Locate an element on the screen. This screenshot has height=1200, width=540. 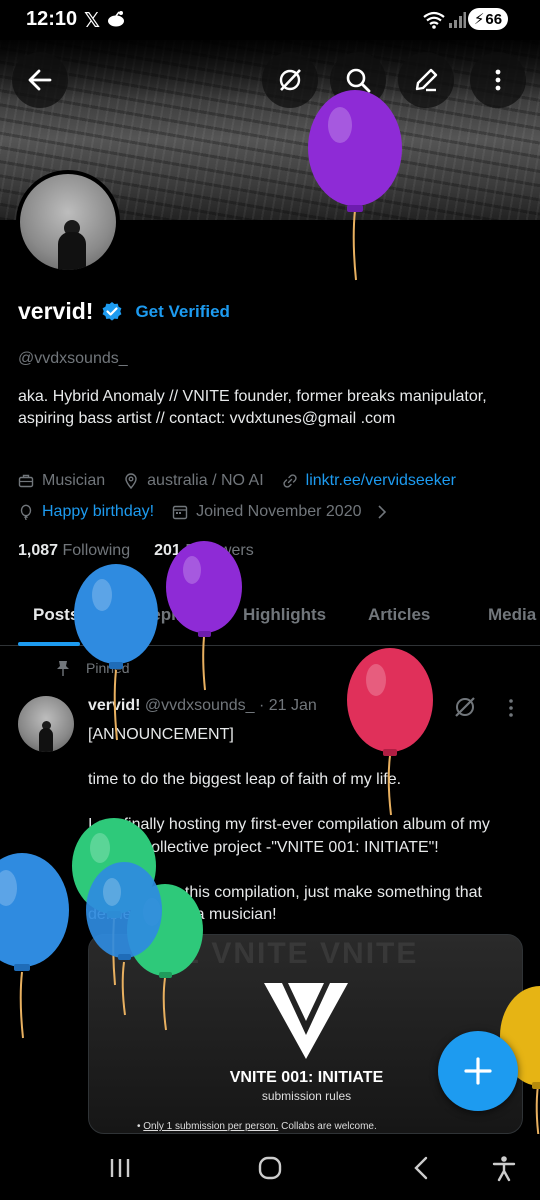
following-count: 1,087 is located at coordinates (38, 550).